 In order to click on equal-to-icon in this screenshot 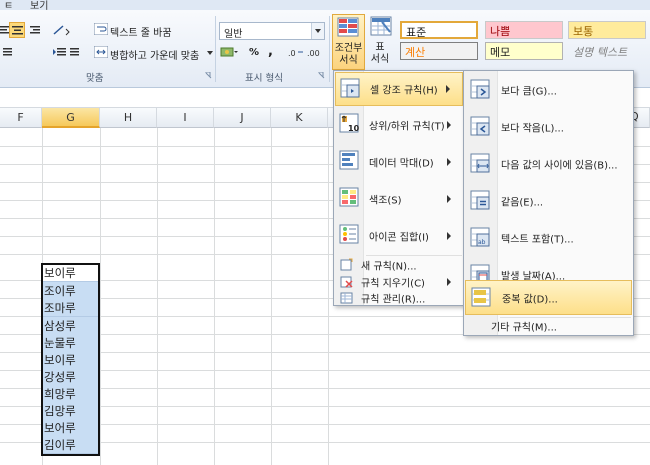, I will do `click(480, 200)`.